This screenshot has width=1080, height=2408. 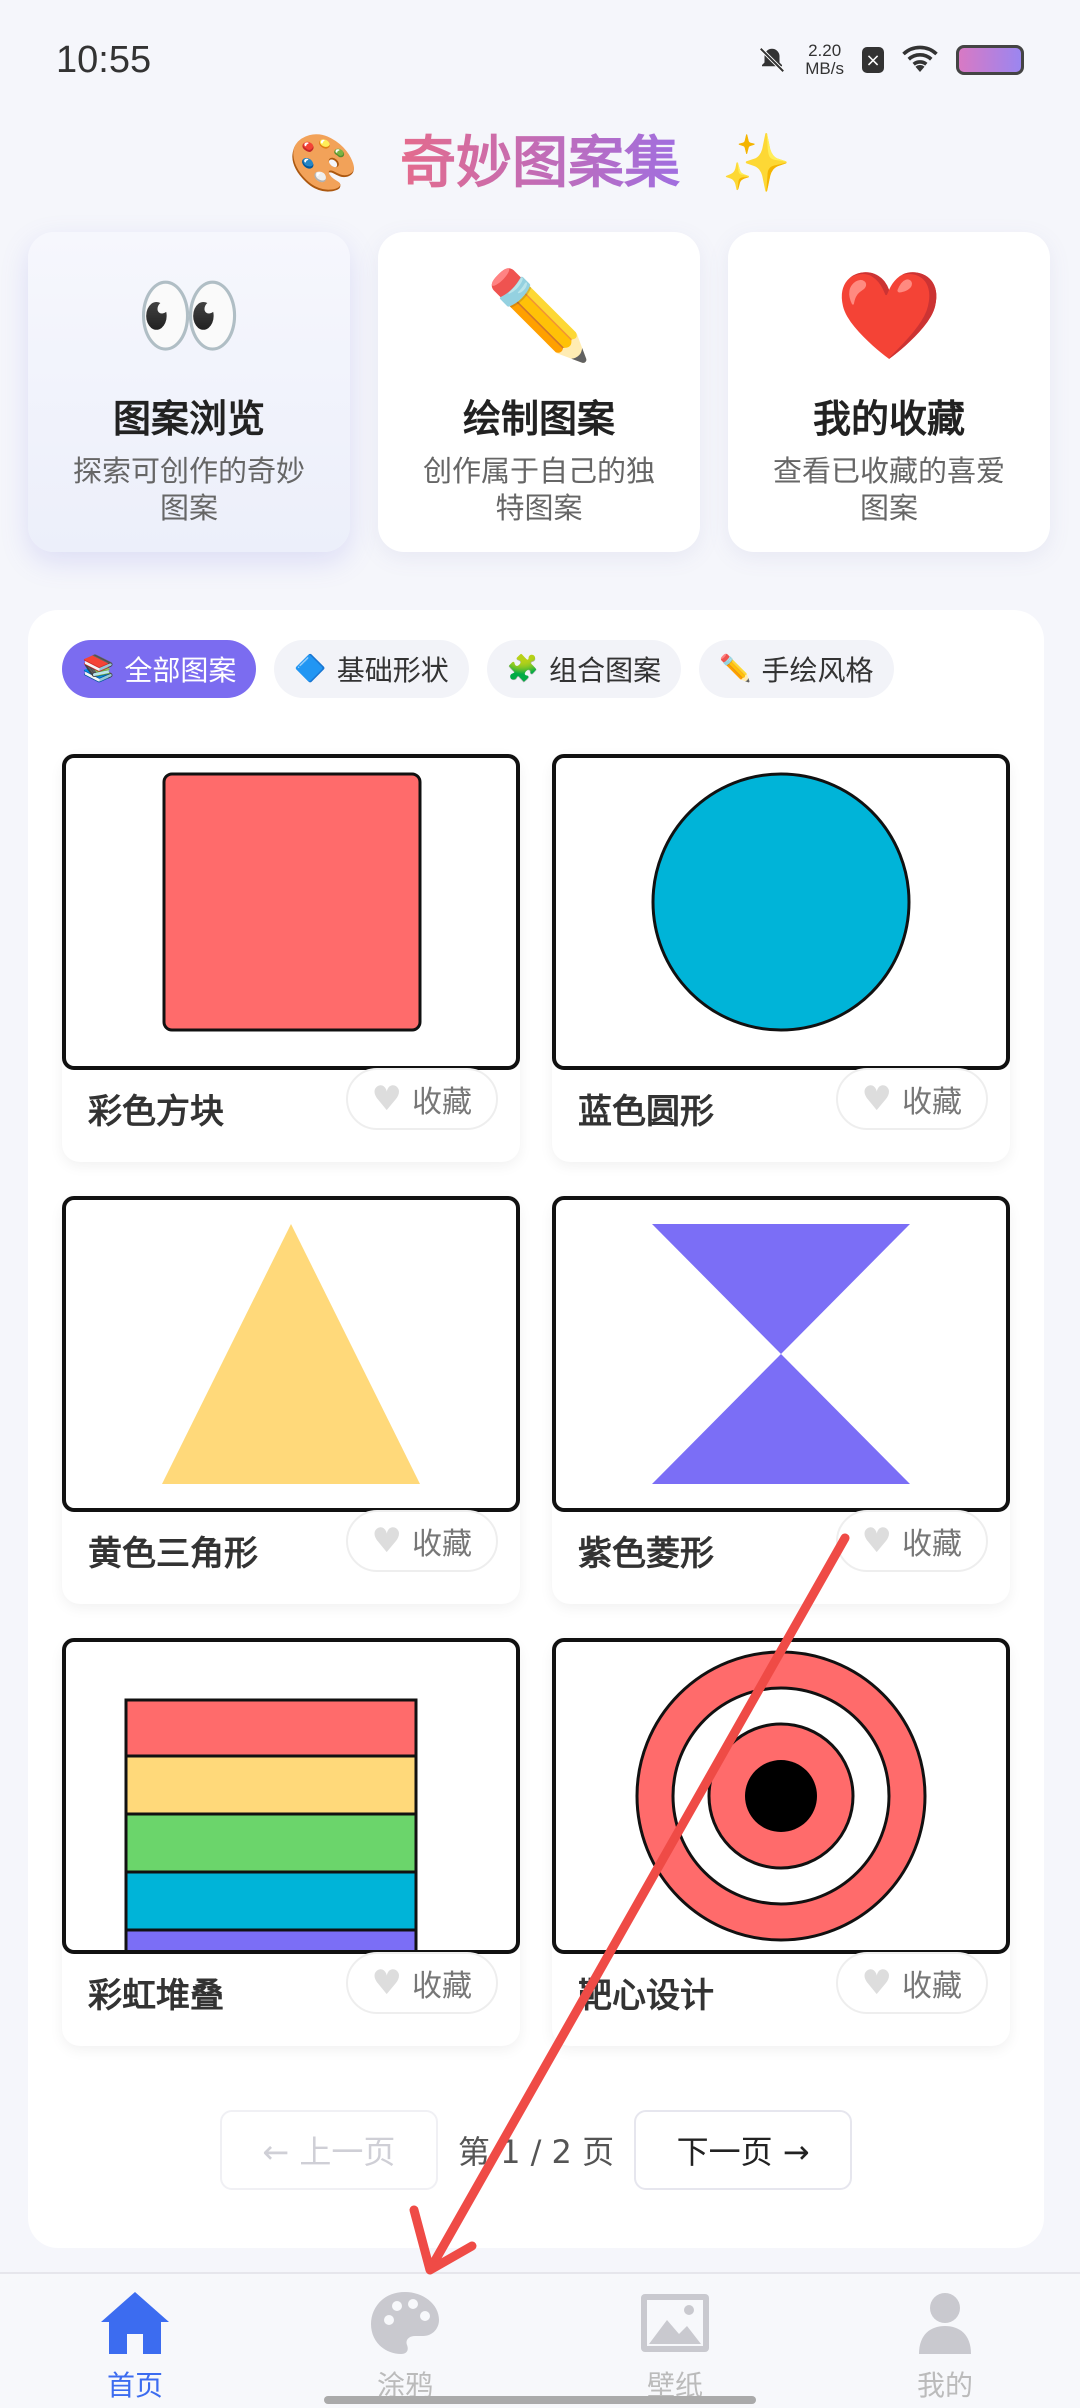 I want to click on nav-item-wallpaper: 壁纸, so click(x=675, y=2341).